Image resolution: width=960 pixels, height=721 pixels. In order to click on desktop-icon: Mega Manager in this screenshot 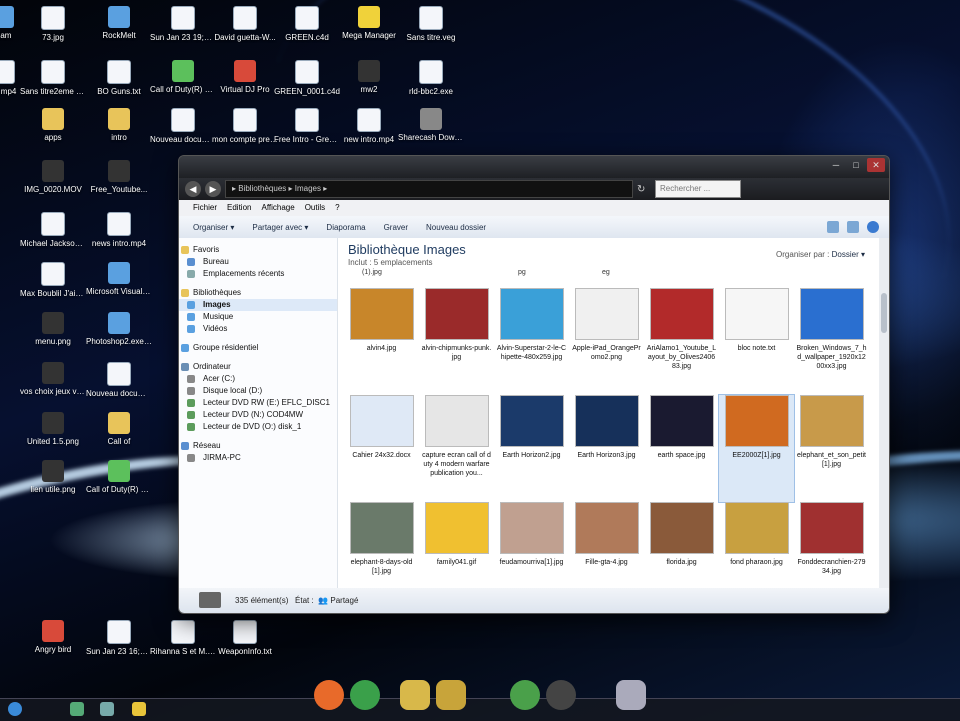, I will do `click(369, 23)`.